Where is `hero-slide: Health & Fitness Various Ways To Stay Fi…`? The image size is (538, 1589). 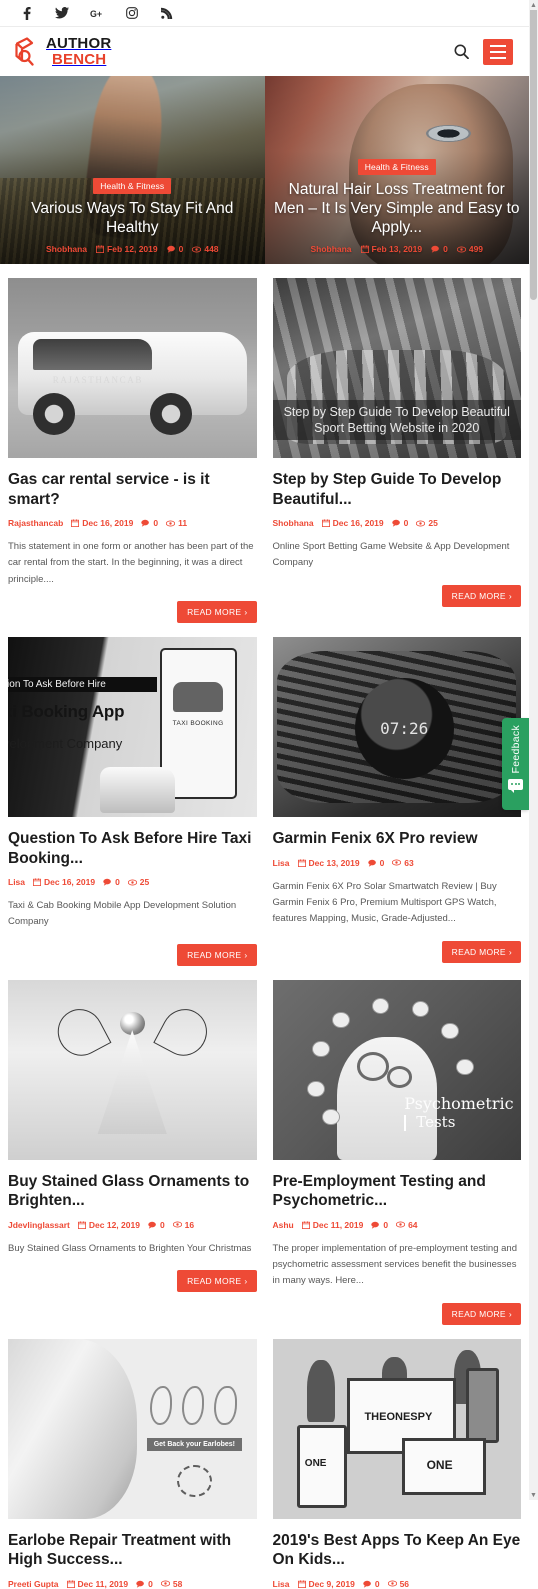
hero-slide: Health & Fitness Various Ways To Stay Fi… is located at coordinates (132, 170).